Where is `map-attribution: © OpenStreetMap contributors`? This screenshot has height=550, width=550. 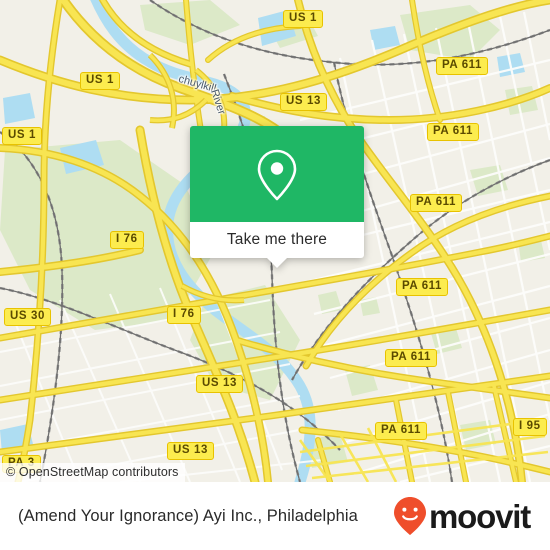
map-attribution: © OpenStreetMap contributors is located at coordinates (92, 472).